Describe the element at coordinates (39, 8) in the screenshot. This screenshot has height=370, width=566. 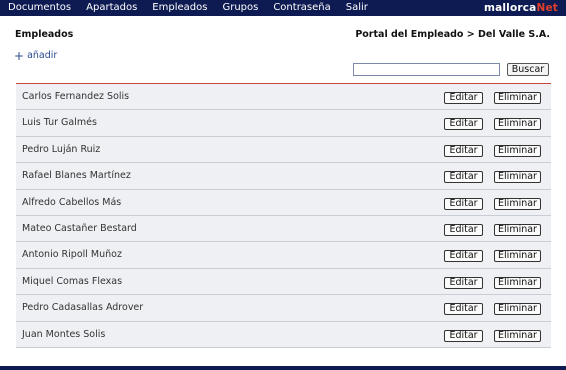
I see `nav-item-documentos: Documentos` at that location.